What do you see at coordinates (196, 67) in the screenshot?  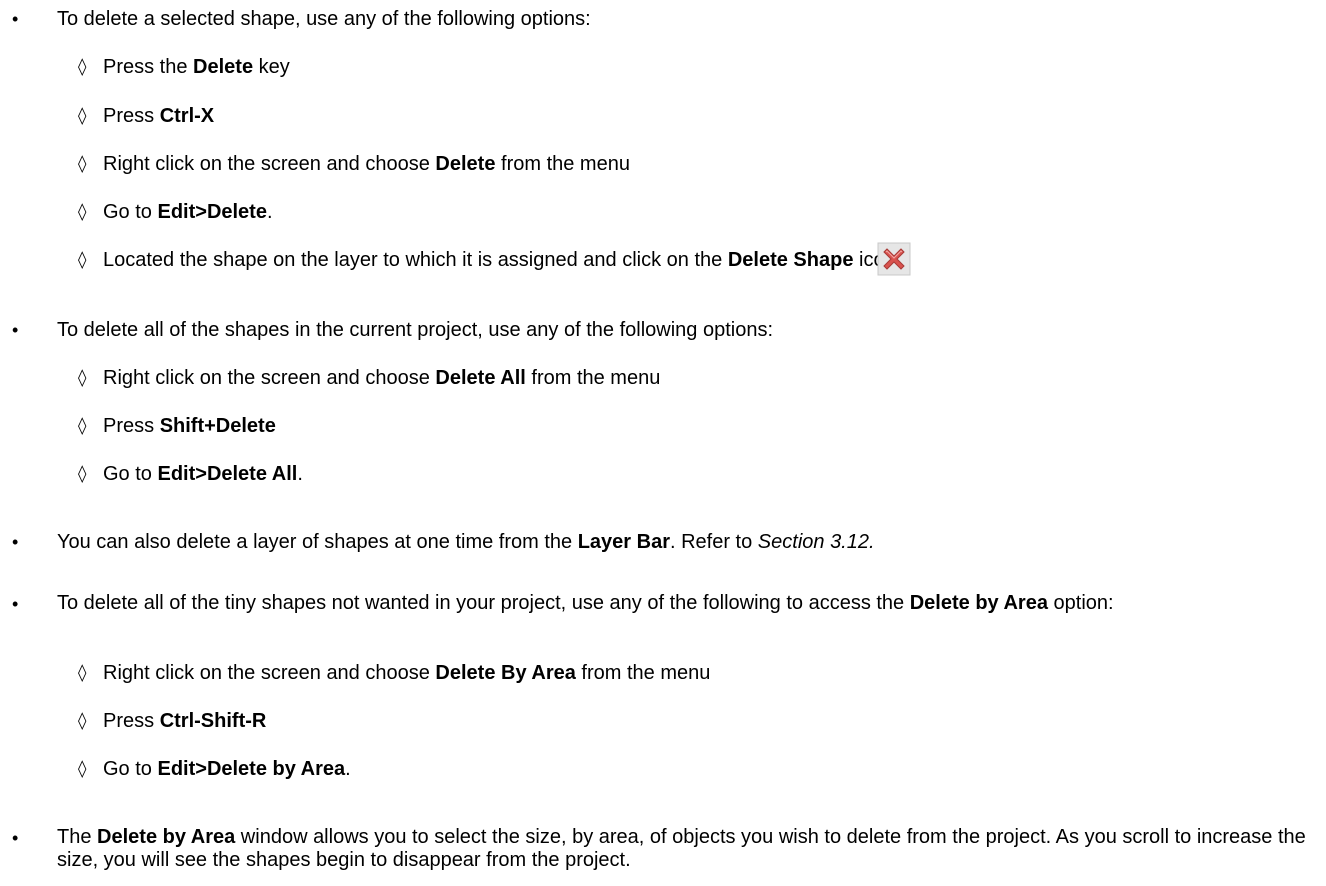 I see `sub-item-text: Press the Delete key` at bounding box center [196, 67].